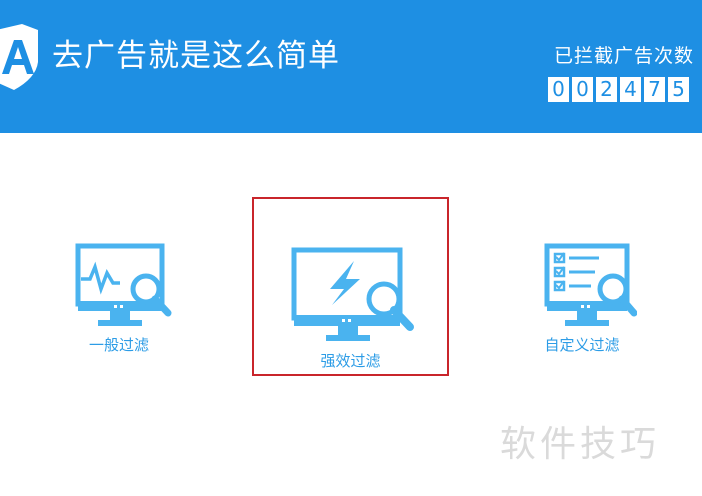 Image resolution: width=702 pixels, height=496 pixels. Describe the element at coordinates (118, 345) in the screenshot. I see `mode-label: 一般过滤` at that location.